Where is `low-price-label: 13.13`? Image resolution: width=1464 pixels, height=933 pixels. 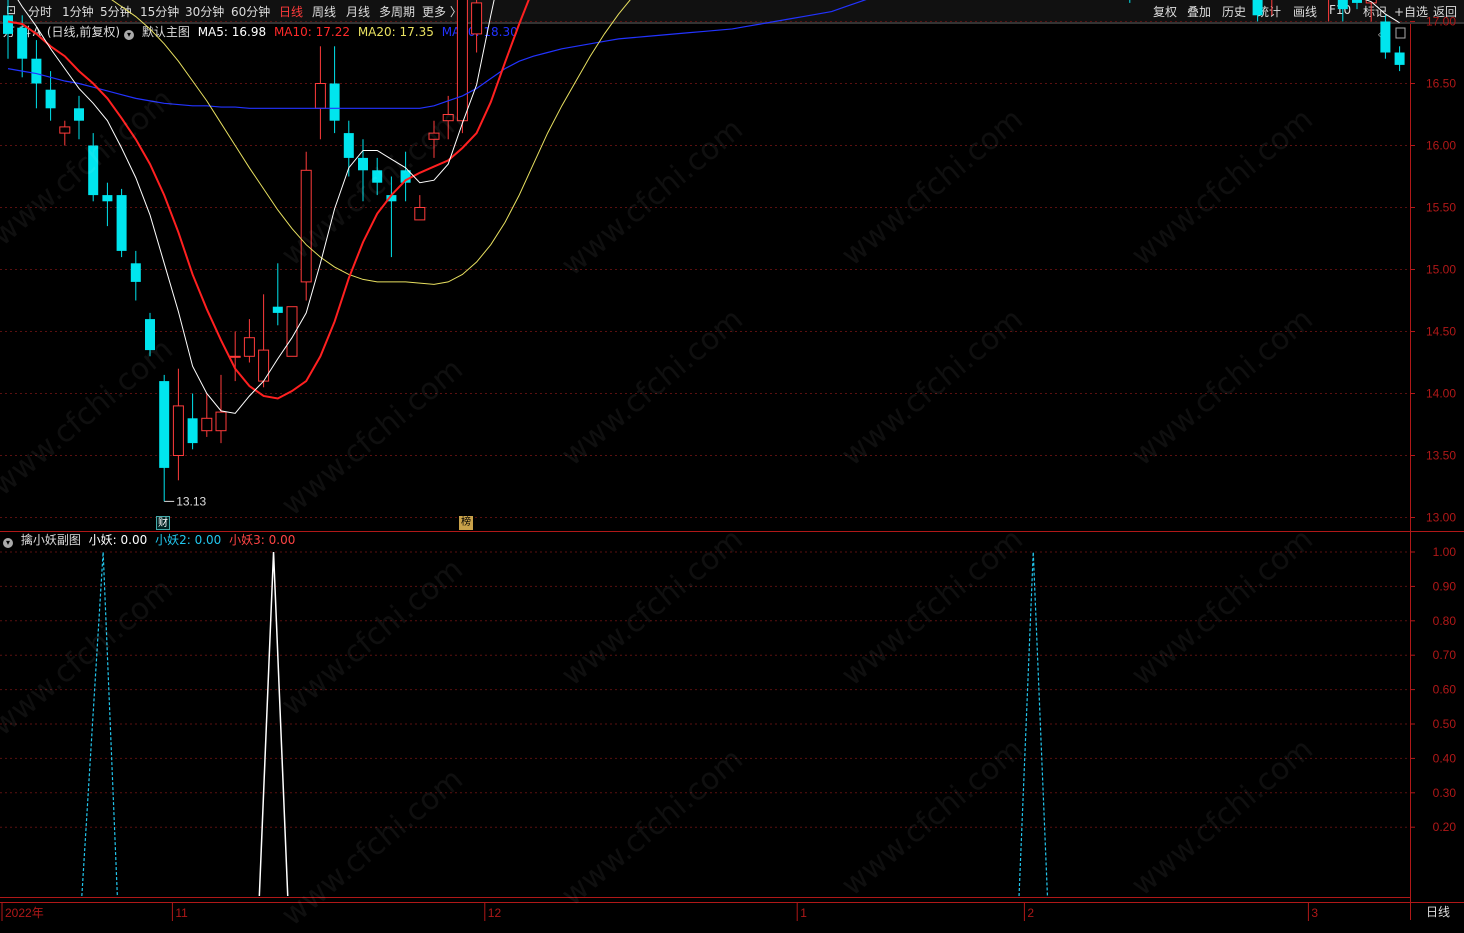
low-price-label: 13.13 is located at coordinates (191, 501).